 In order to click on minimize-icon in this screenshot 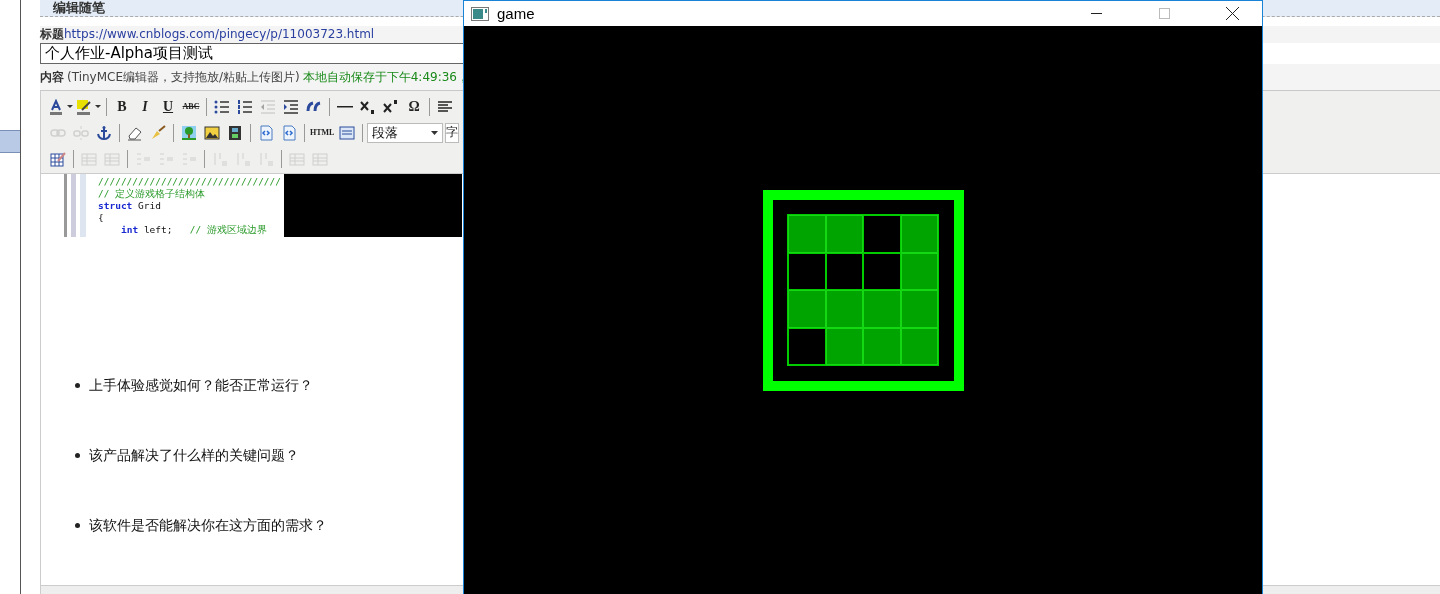, I will do `click(1096, 13)`.